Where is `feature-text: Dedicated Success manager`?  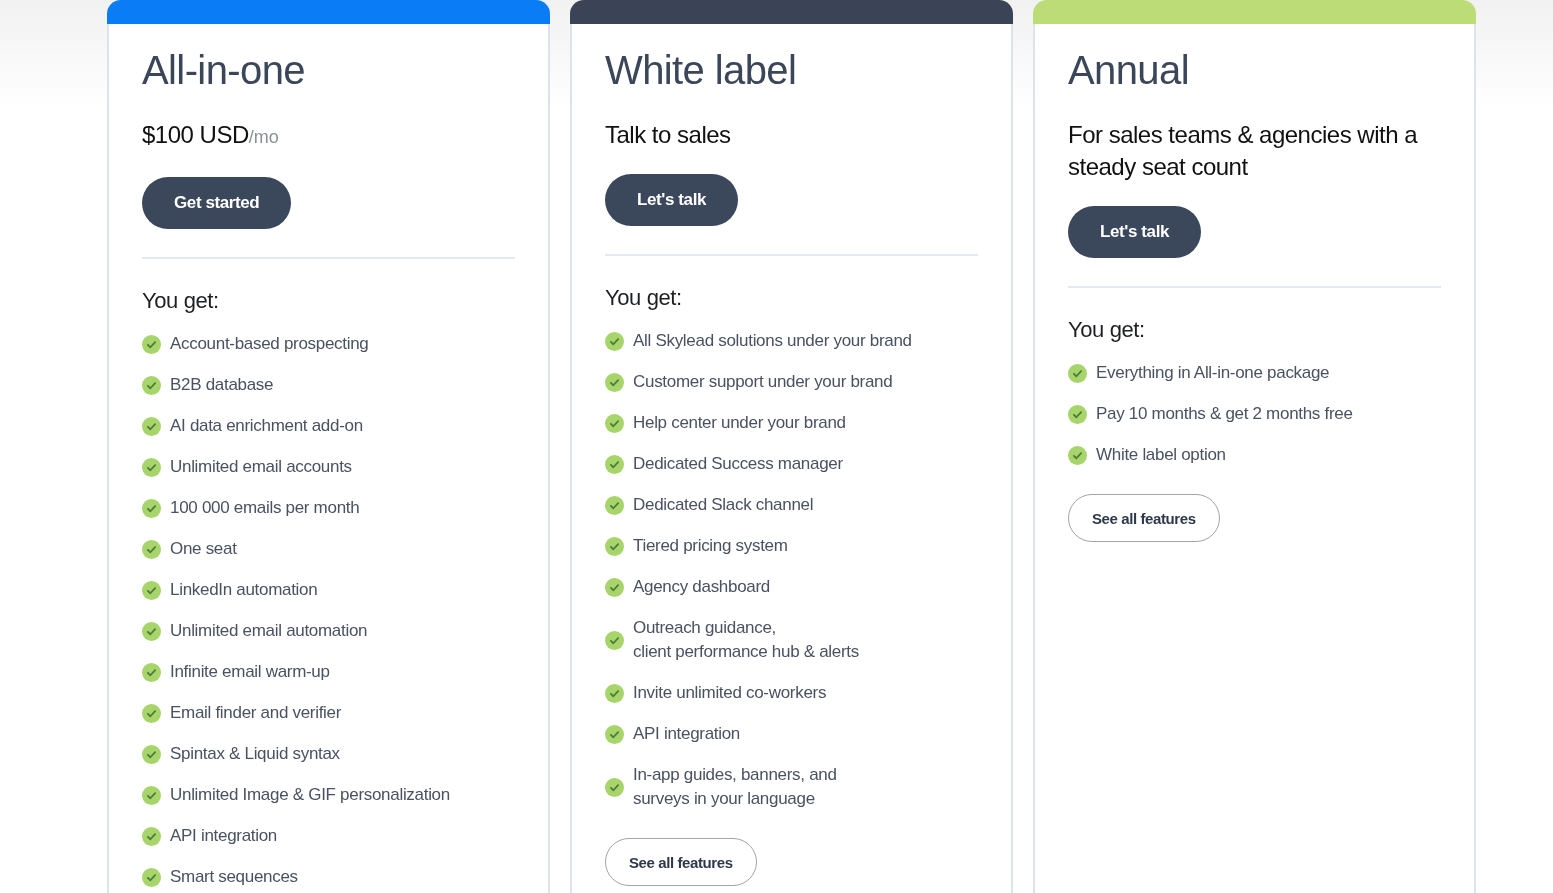 feature-text: Dedicated Success manager is located at coordinates (738, 464).